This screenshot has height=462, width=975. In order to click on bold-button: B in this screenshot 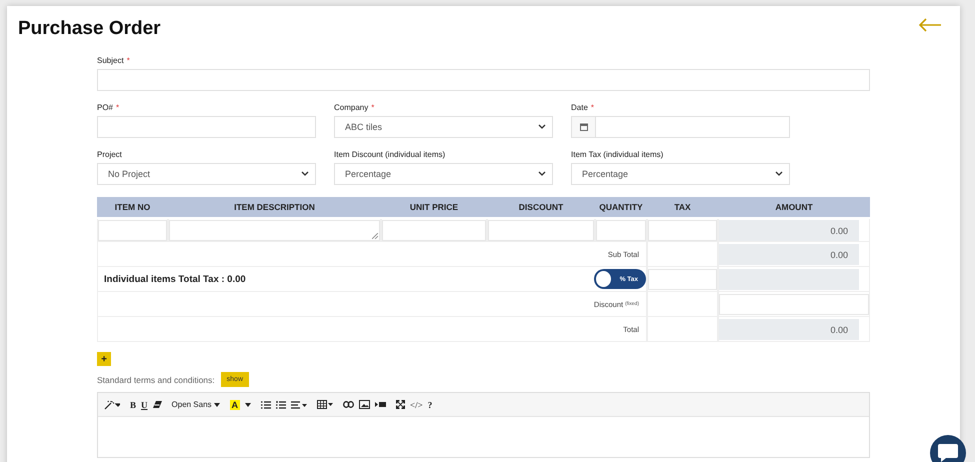, I will do `click(133, 405)`.